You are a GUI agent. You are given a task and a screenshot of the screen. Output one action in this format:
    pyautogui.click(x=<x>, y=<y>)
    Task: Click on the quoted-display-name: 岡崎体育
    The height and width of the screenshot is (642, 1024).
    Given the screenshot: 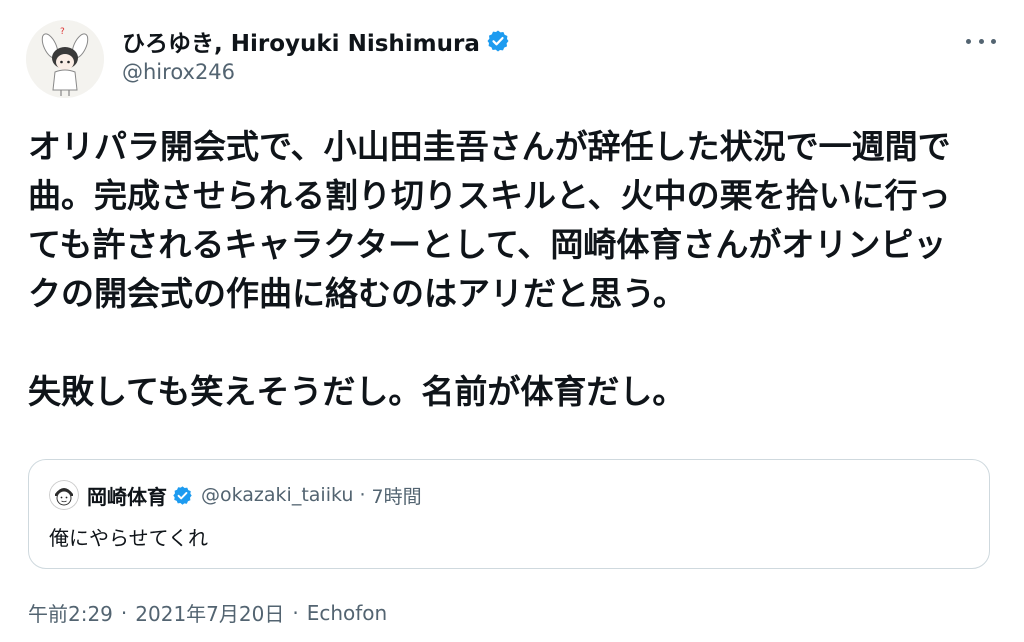 What is the action you would take?
    pyautogui.click(x=127, y=496)
    